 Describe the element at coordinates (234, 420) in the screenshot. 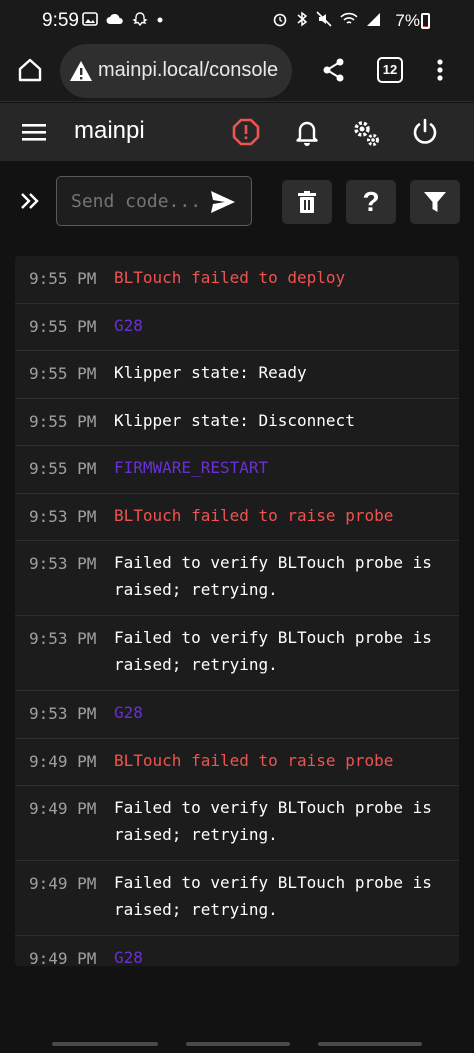

I see `entry-message: Klipper state: Disconnect` at that location.